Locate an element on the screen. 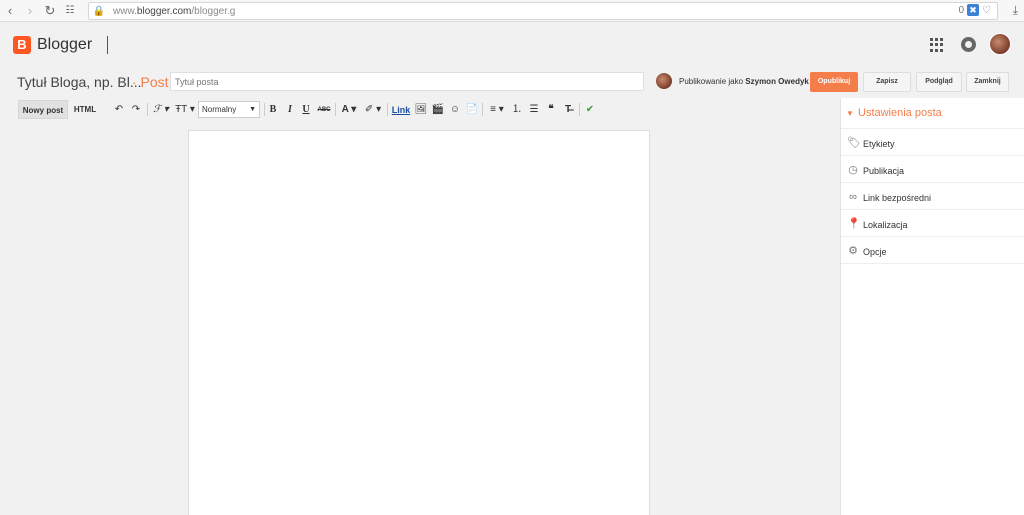 The height and width of the screenshot is (515, 1024). extension-count: 0 is located at coordinates (961, 10).